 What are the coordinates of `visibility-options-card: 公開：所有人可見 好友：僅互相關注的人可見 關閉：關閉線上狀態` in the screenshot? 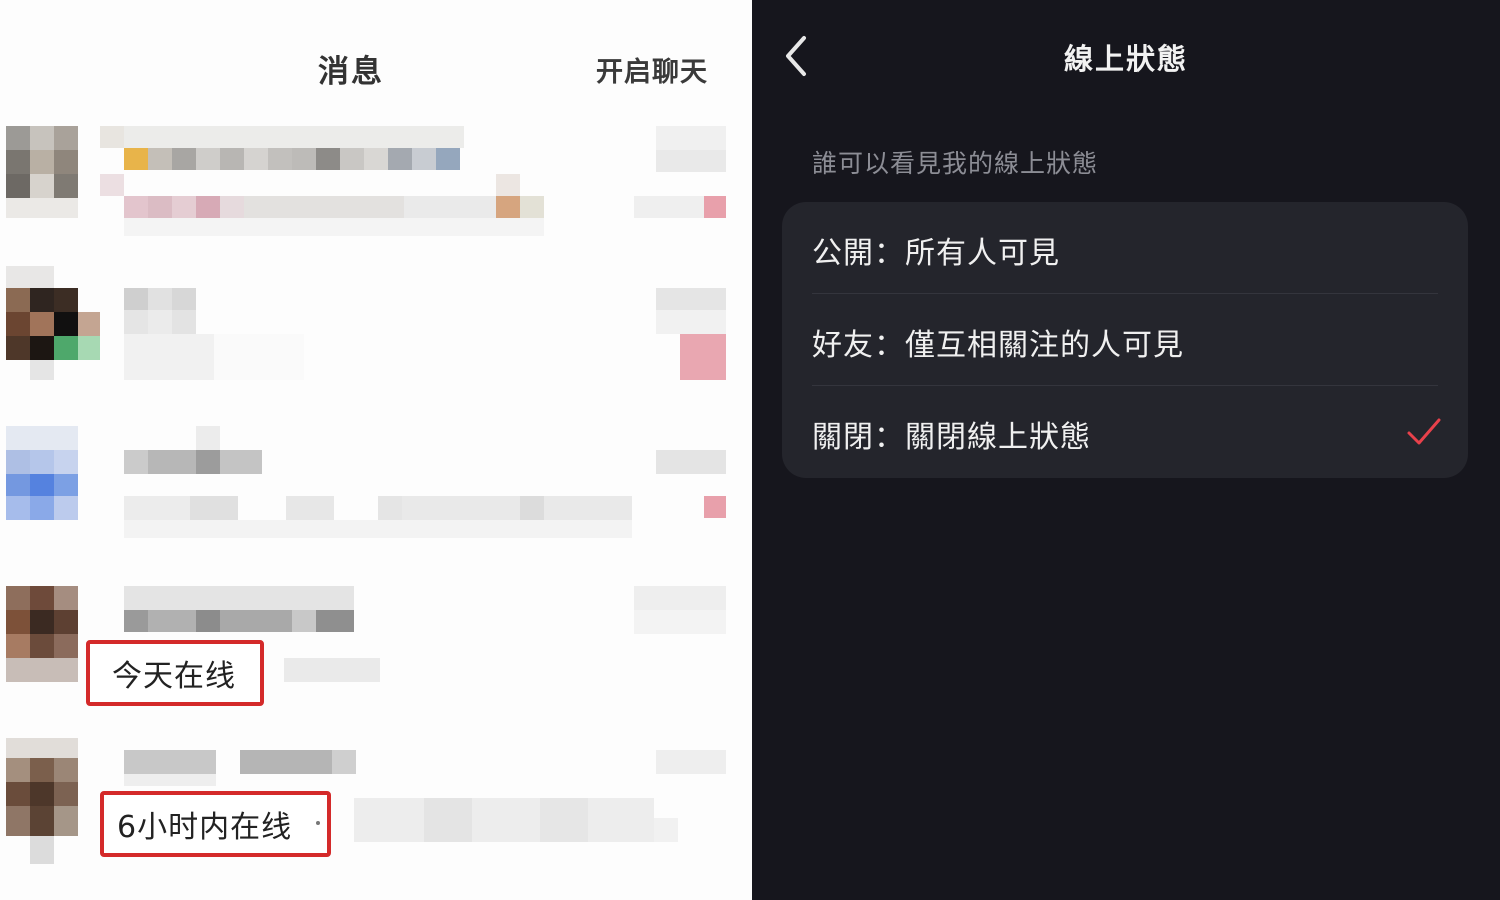 It's located at (1125, 340).